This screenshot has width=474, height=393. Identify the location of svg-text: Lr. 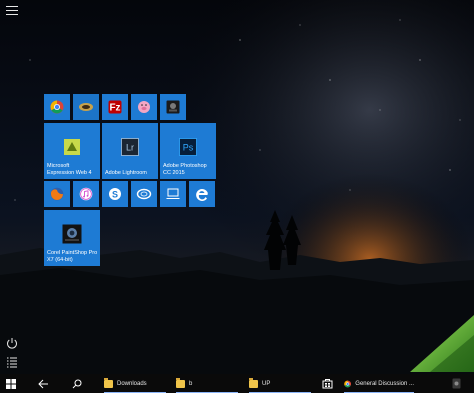
(130, 147).